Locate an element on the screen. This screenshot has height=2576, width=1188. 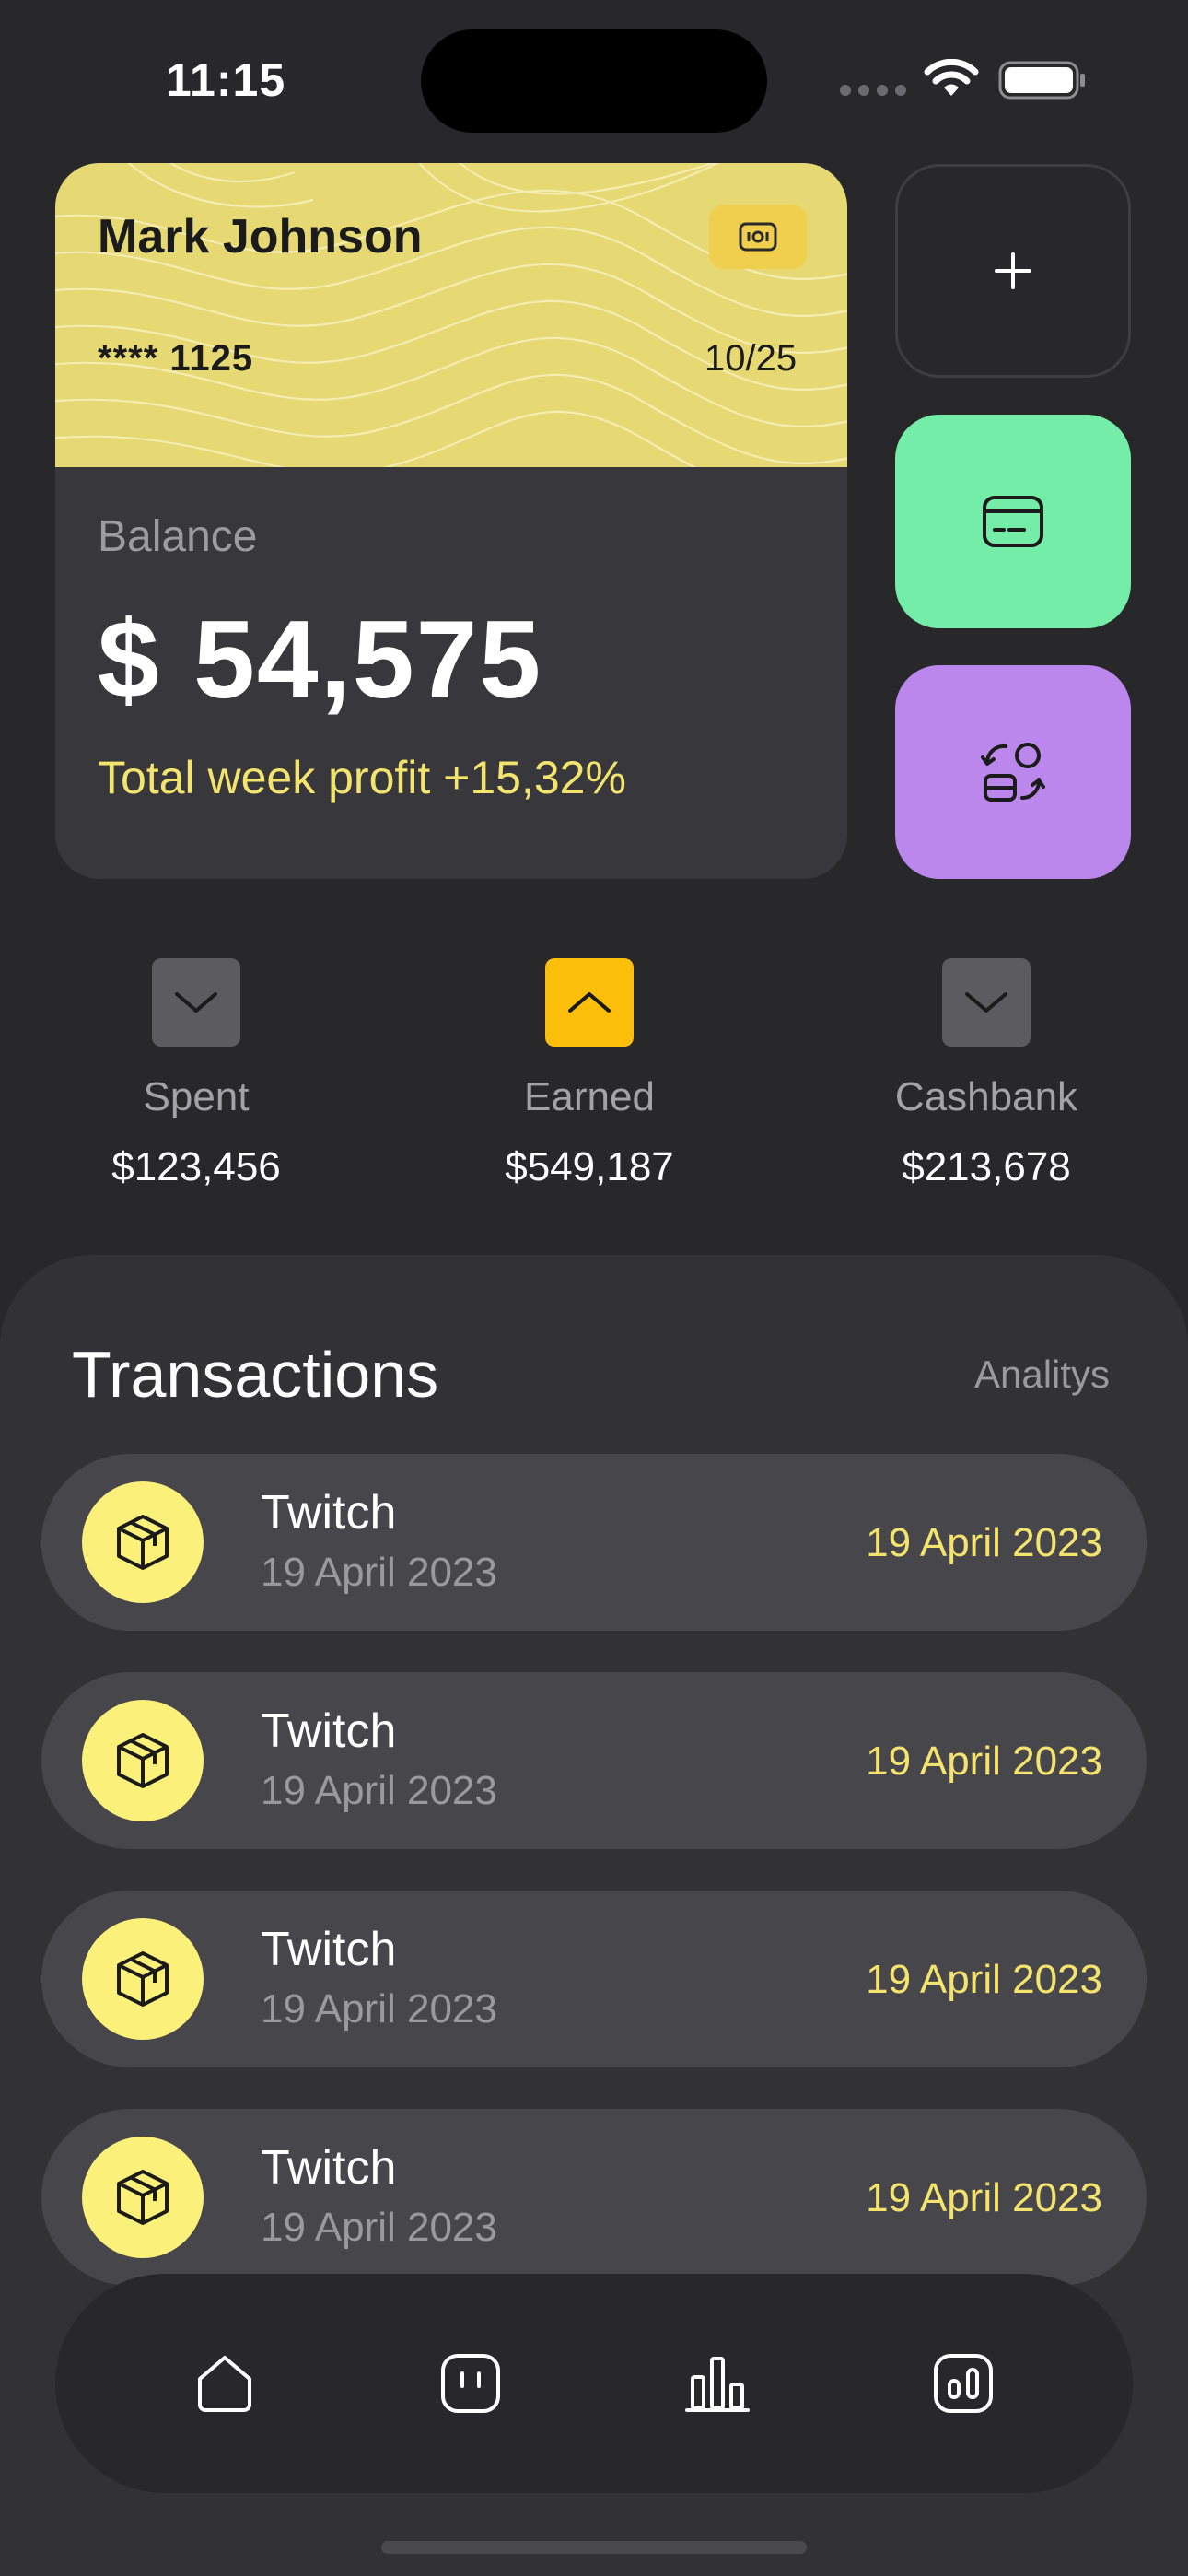
home-icon is located at coordinates (224, 2384).